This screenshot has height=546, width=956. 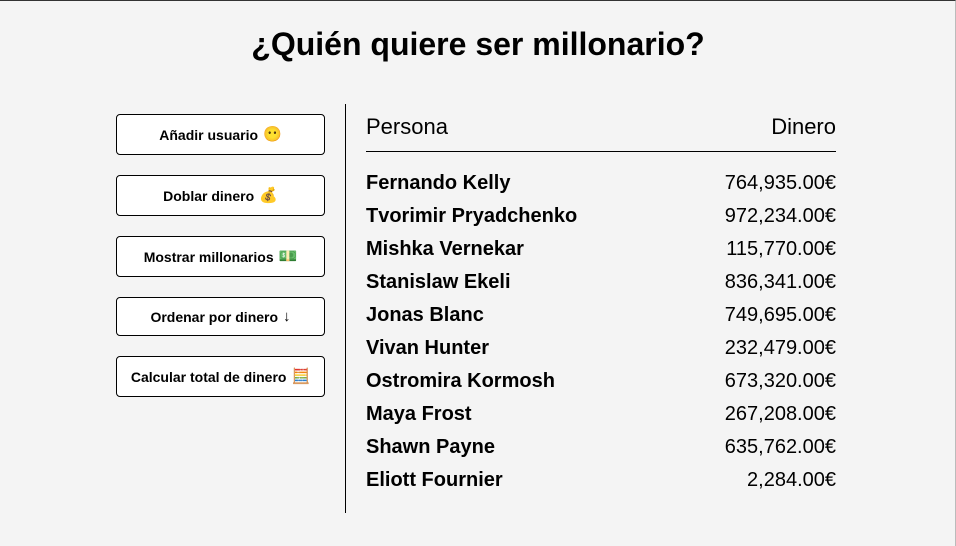 I want to click on sort-by-money-label: Ordenar por dinero, so click(x=214, y=316).